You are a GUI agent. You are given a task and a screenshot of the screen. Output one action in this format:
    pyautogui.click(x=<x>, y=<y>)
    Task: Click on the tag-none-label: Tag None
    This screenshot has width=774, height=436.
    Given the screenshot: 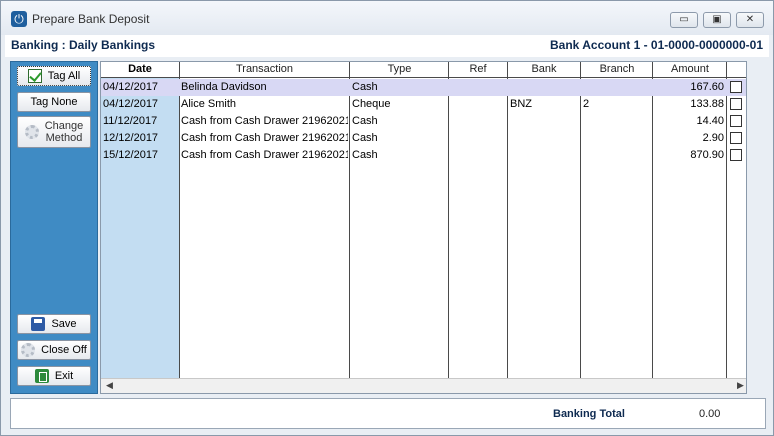 What is the action you would take?
    pyautogui.click(x=54, y=102)
    